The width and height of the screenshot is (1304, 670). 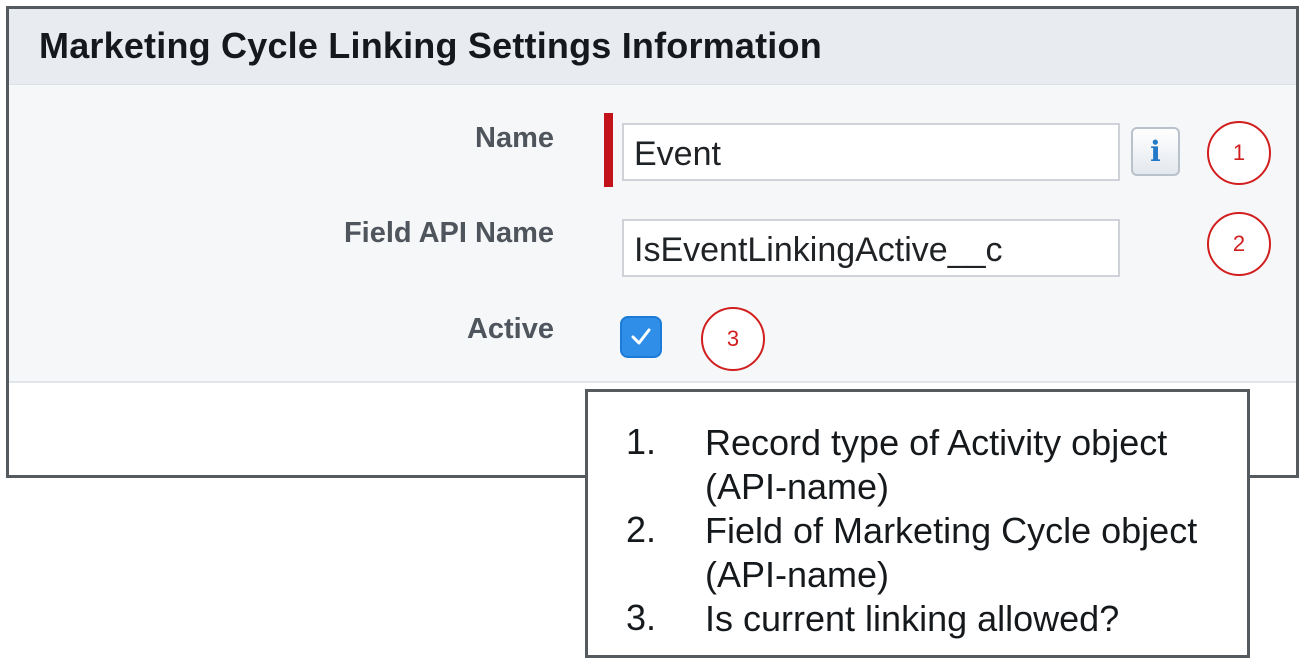 I want to click on info-button: i, so click(x=1155, y=151).